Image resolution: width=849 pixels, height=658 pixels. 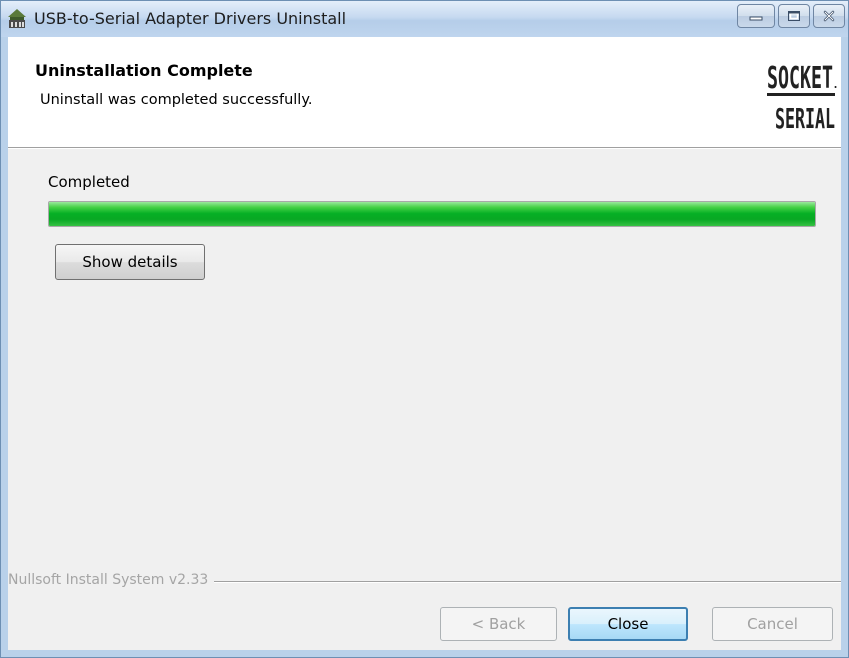 I want to click on logo-line1: SOCKET, so click(x=800, y=78).